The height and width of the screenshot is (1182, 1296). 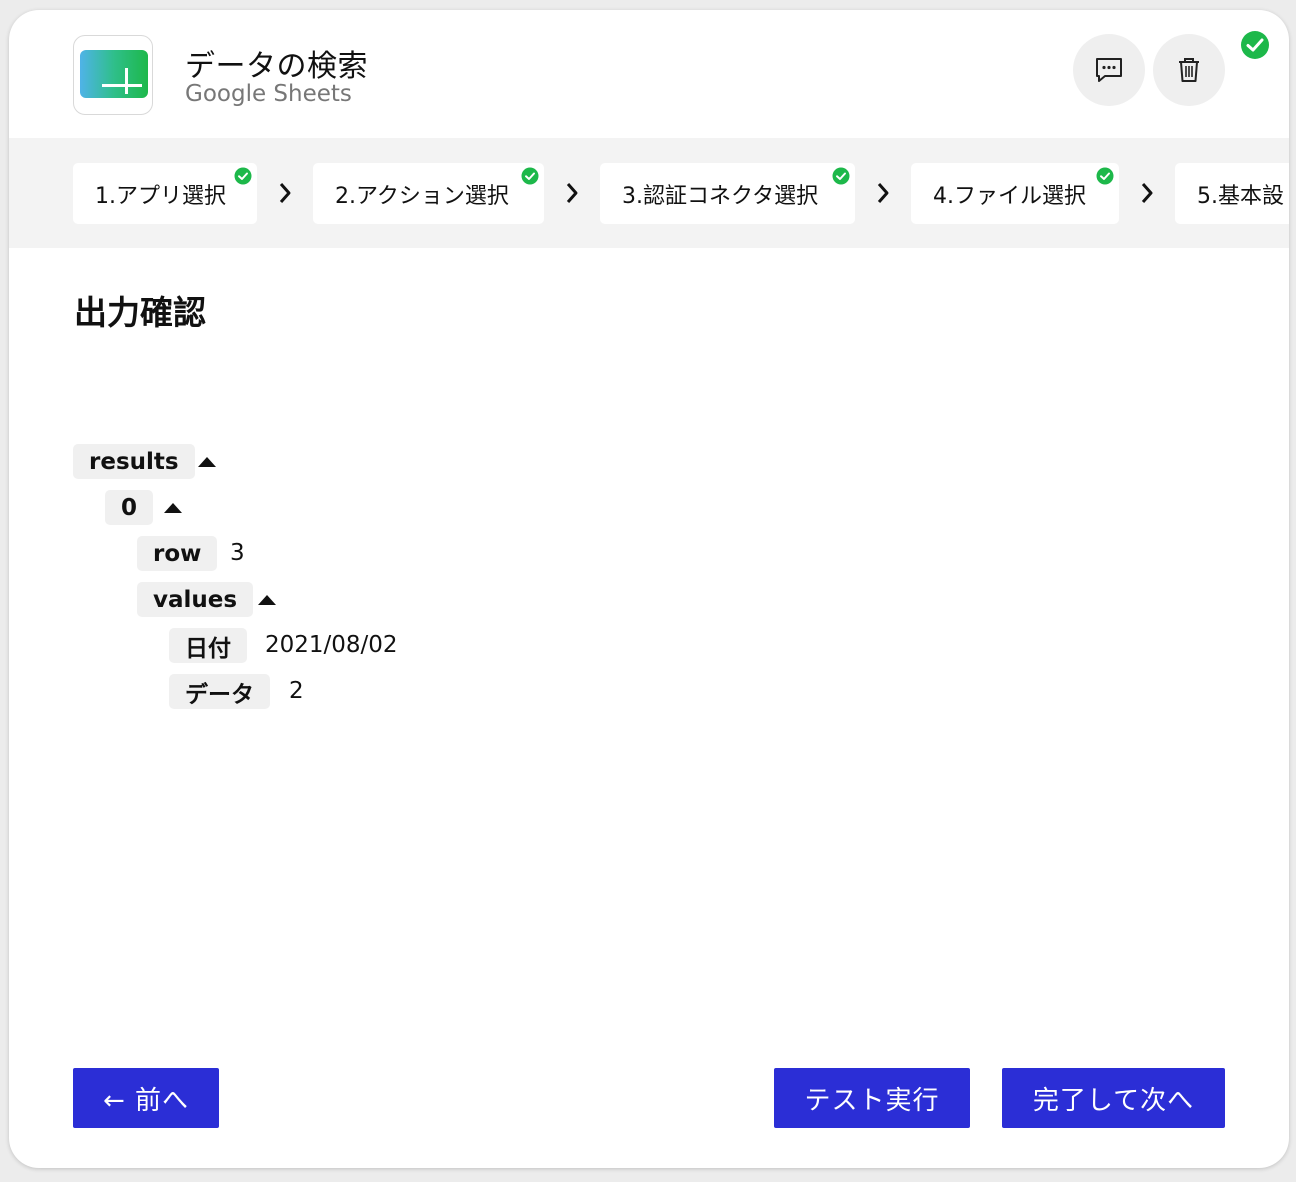 What do you see at coordinates (720, 196) in the screenshot?
I see `step-label: 3.認証コネクタ選択` at bounding box center [720, 196].